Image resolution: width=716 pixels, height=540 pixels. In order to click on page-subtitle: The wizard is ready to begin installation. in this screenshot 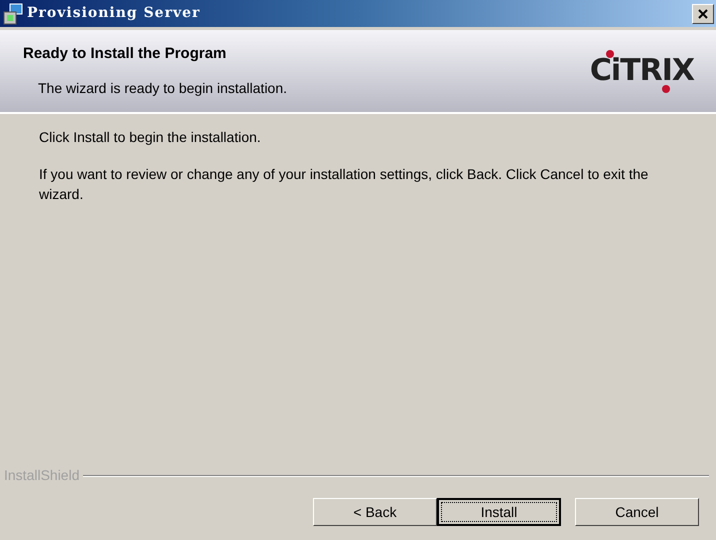, I will do `click(162, 88)`.